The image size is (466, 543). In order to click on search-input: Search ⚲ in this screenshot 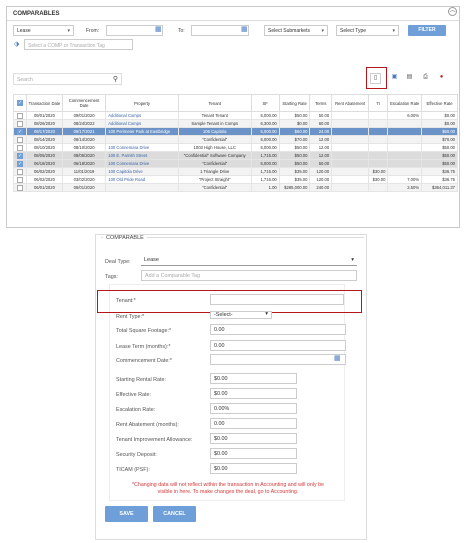, I will do `click(67, 79)`.